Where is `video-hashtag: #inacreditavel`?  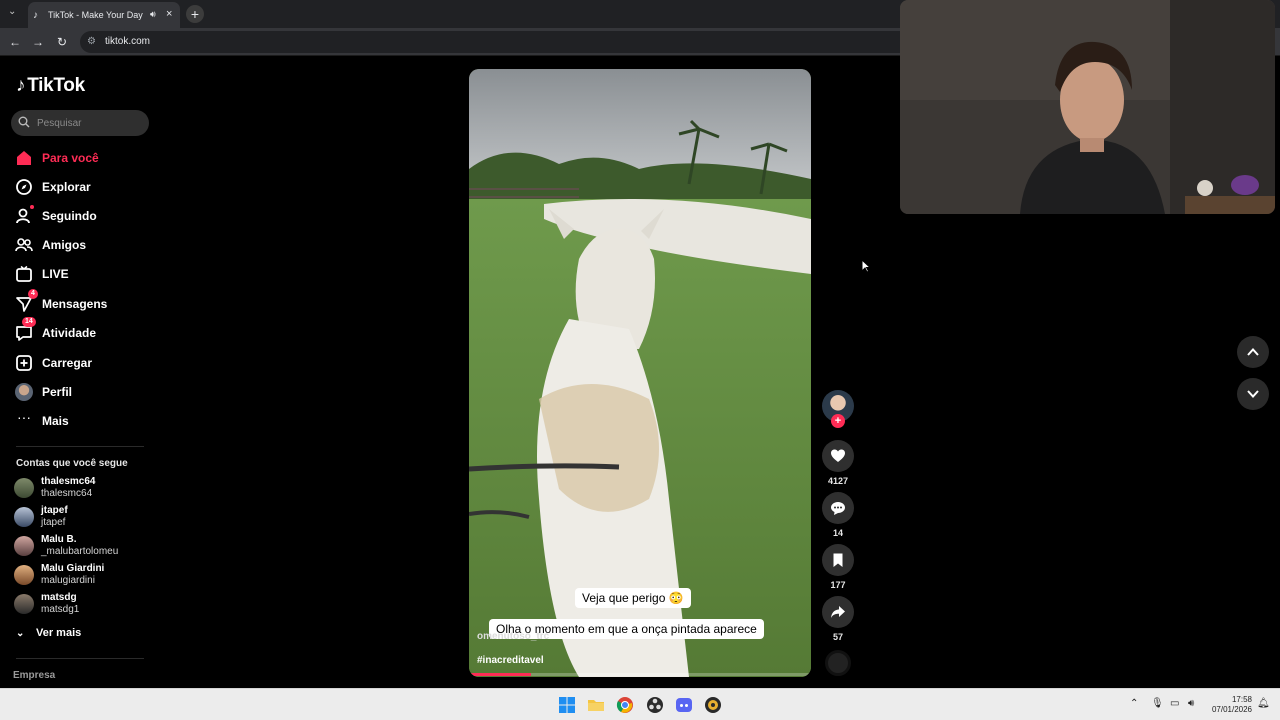 video-hashtag: #inacreditavel is located at coordinates (510, 660).